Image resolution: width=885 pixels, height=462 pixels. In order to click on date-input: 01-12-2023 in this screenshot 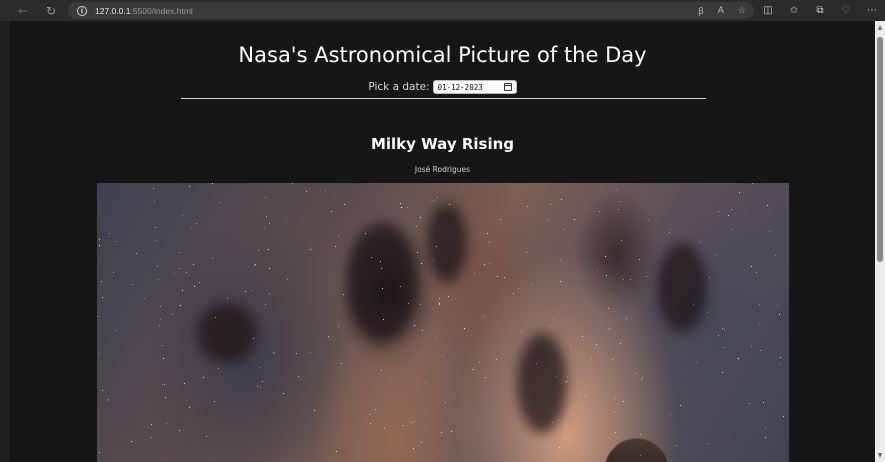, I will do `click(474, 87)`.